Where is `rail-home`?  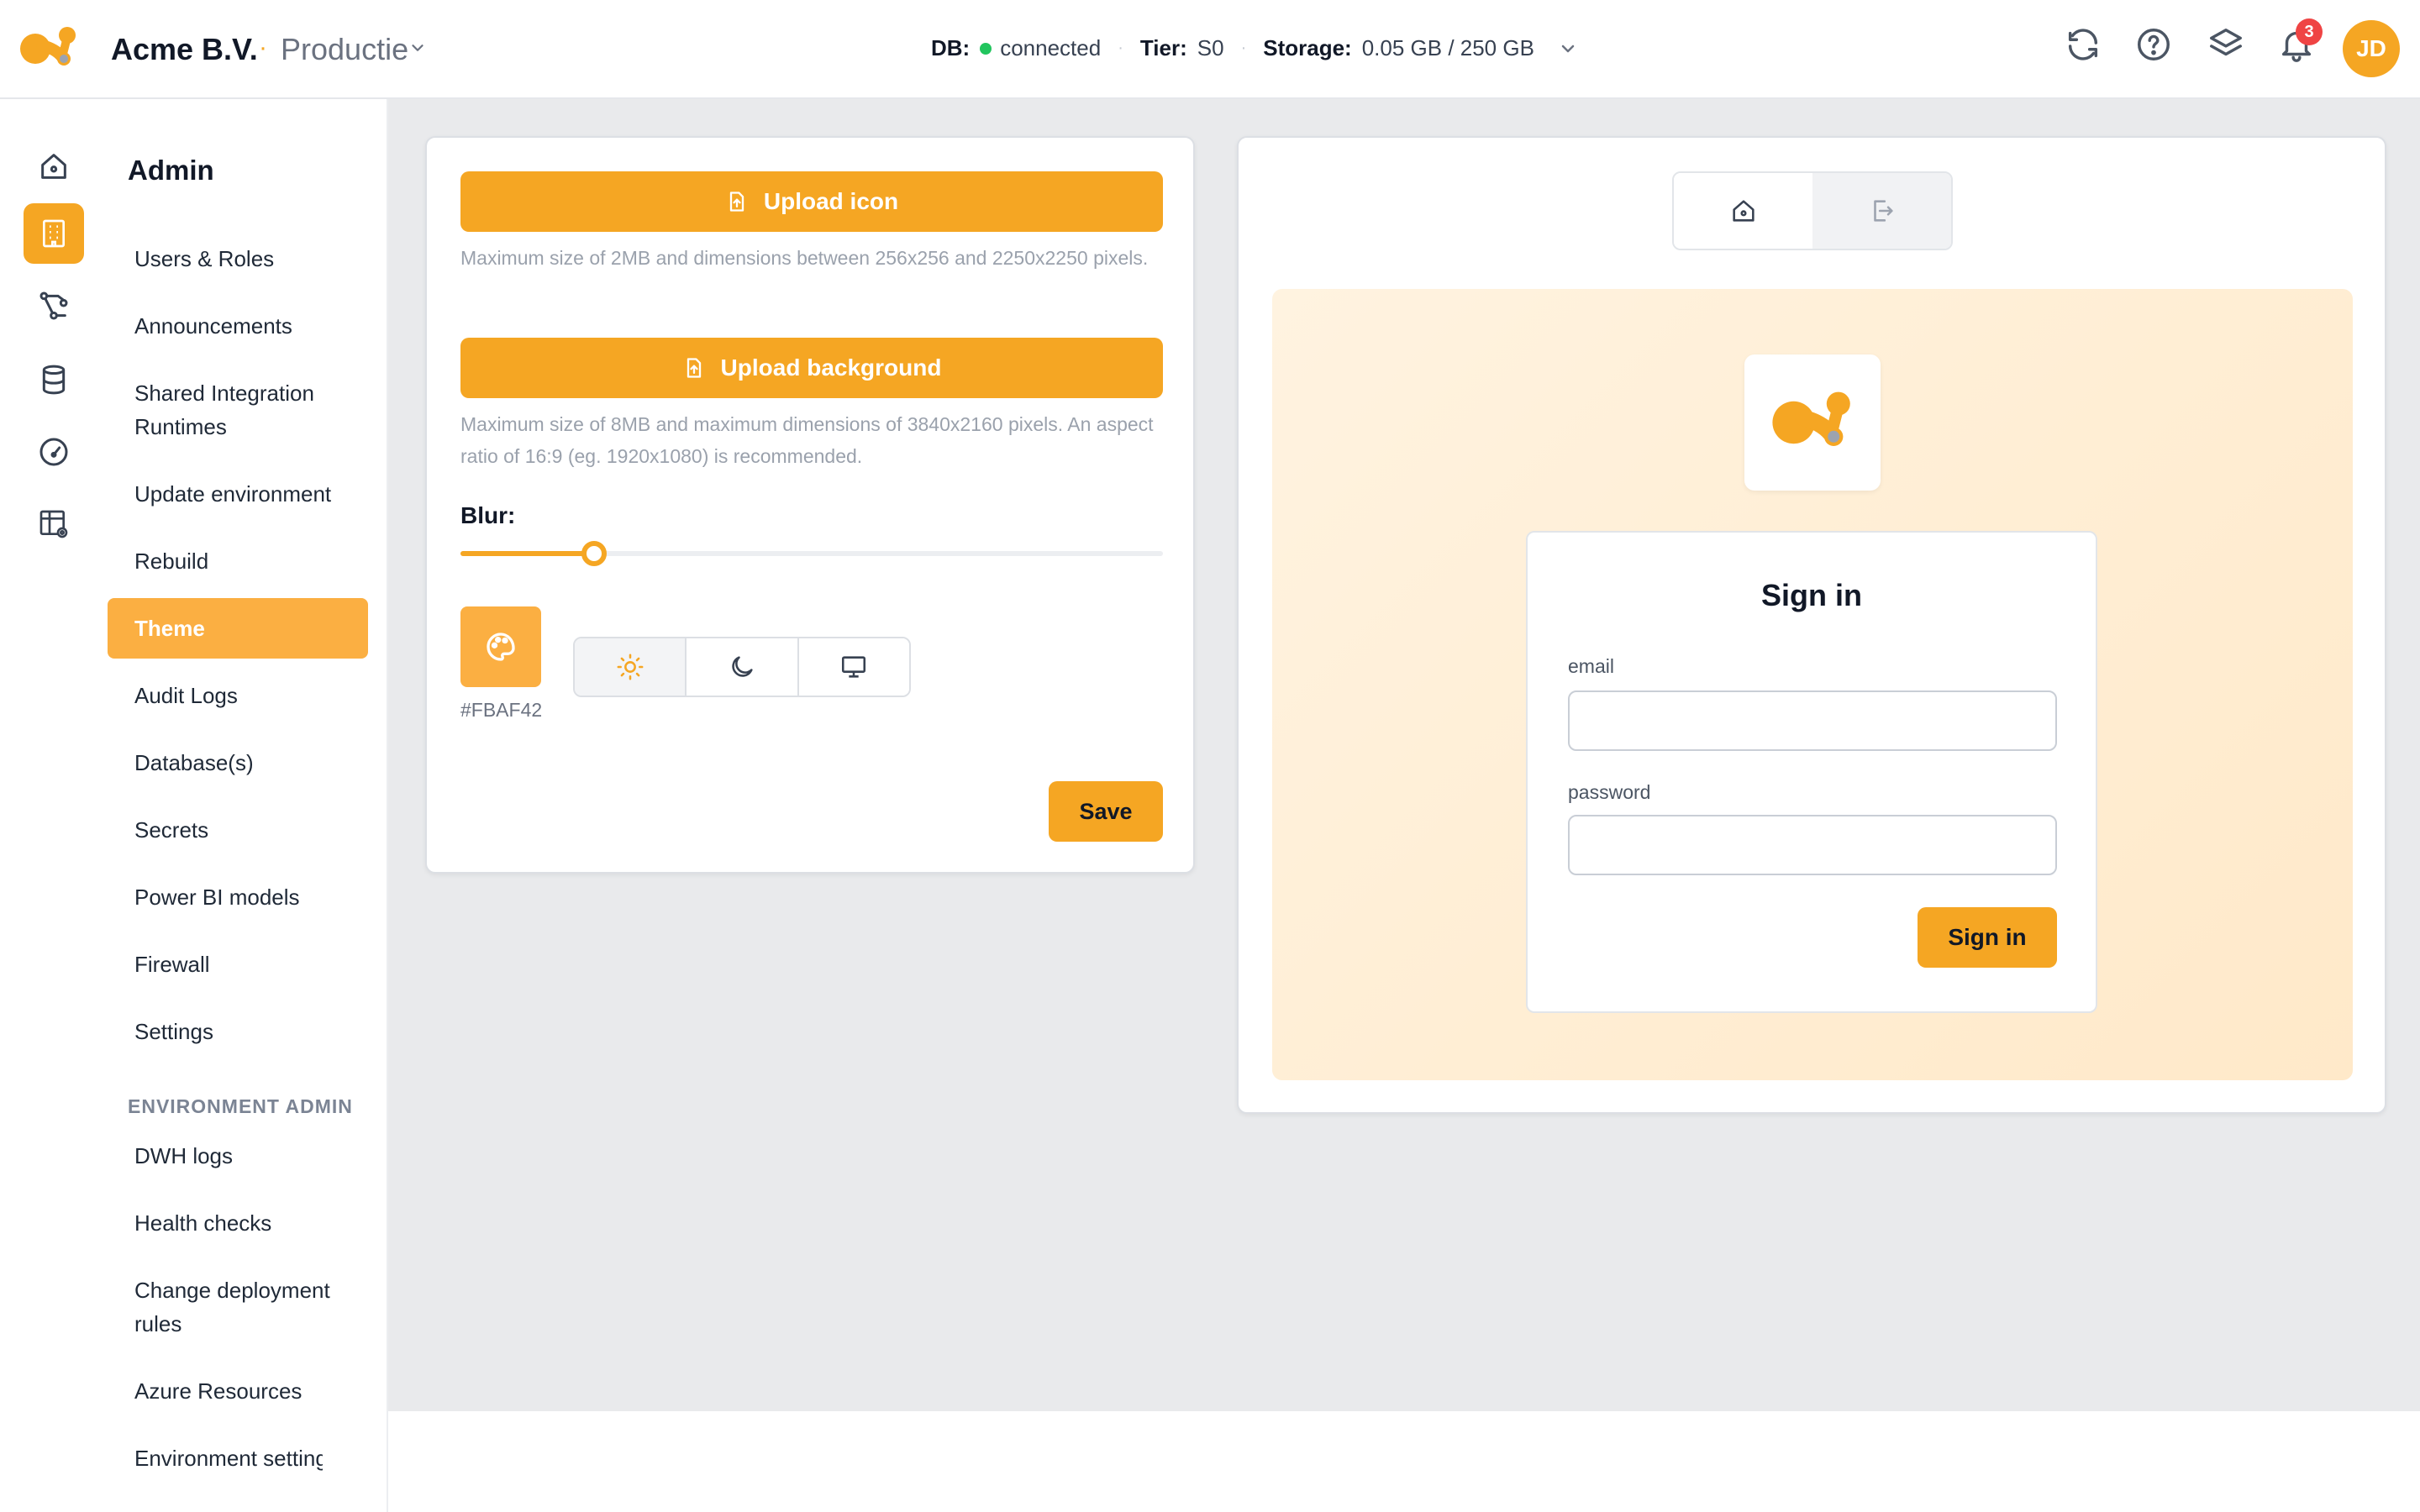 rail-home is located at coordinates (54, 166).